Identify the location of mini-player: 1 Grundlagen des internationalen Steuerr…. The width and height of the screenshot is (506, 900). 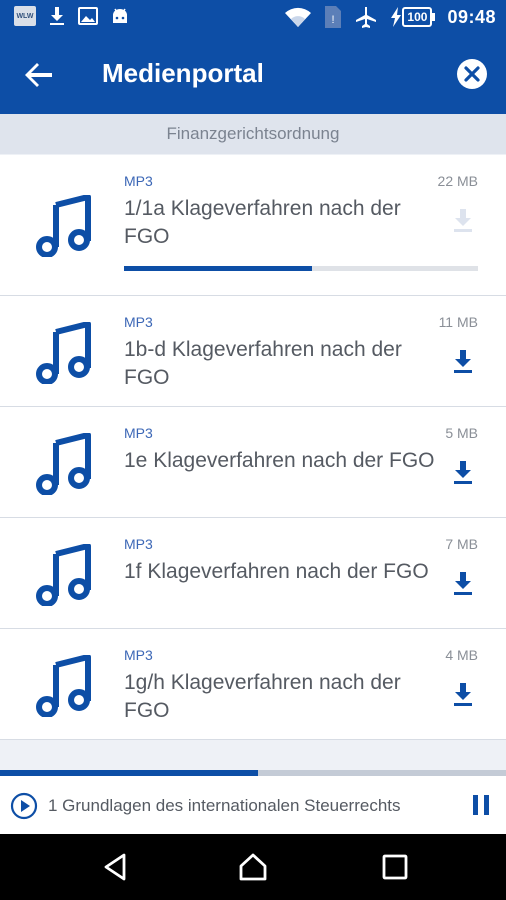
(253, 805).